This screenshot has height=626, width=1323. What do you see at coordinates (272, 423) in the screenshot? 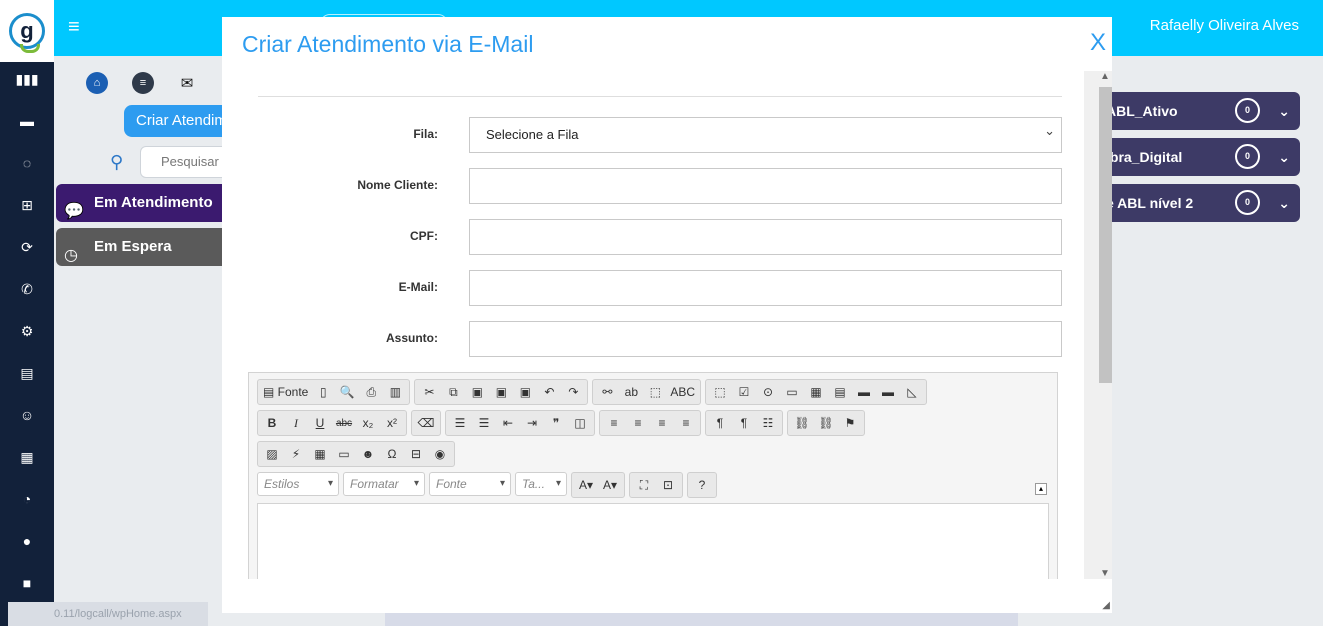
I see `bold-button: B` at bounding box center [272, 423].